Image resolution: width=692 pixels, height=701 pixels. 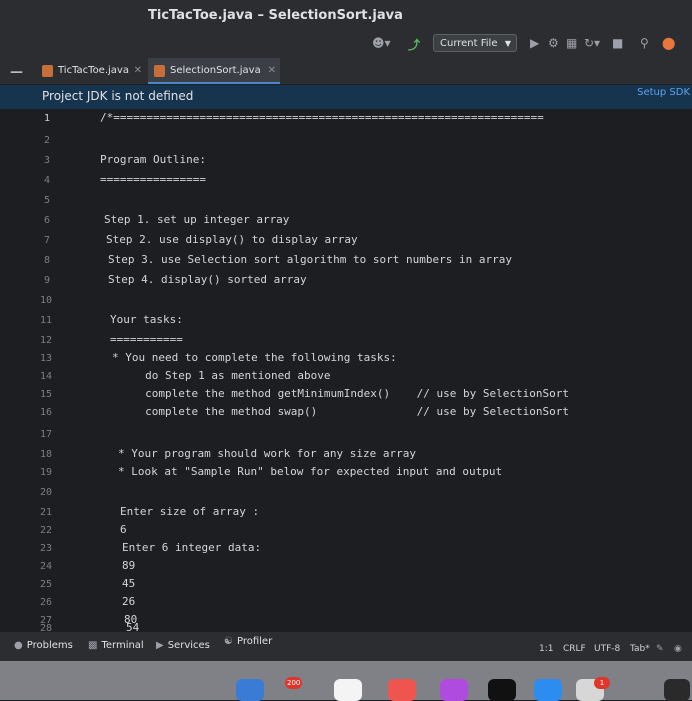 What do you see at coordinates (668, 43) in the screenshot?
I see `update-icon: ⬤` at bounding box center [668, 43].